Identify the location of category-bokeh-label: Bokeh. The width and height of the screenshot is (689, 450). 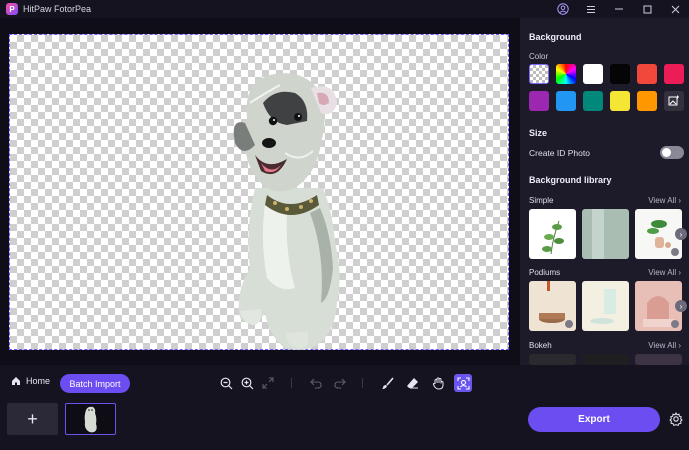
(540, 345).